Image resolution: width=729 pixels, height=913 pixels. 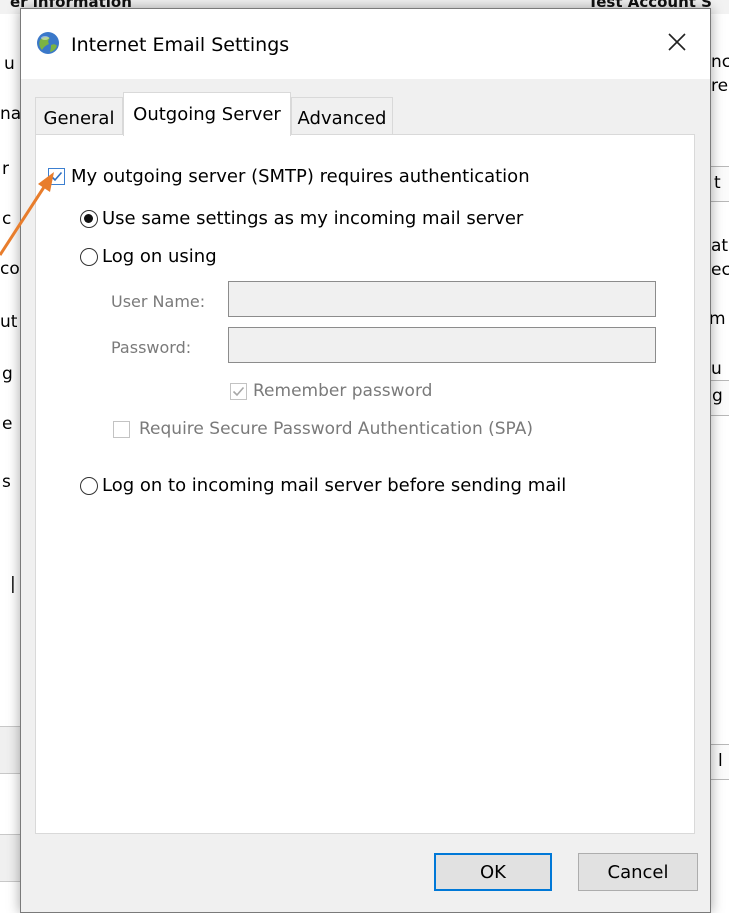 I want to click on log-on-using-radio, so click(x=89, y=256).